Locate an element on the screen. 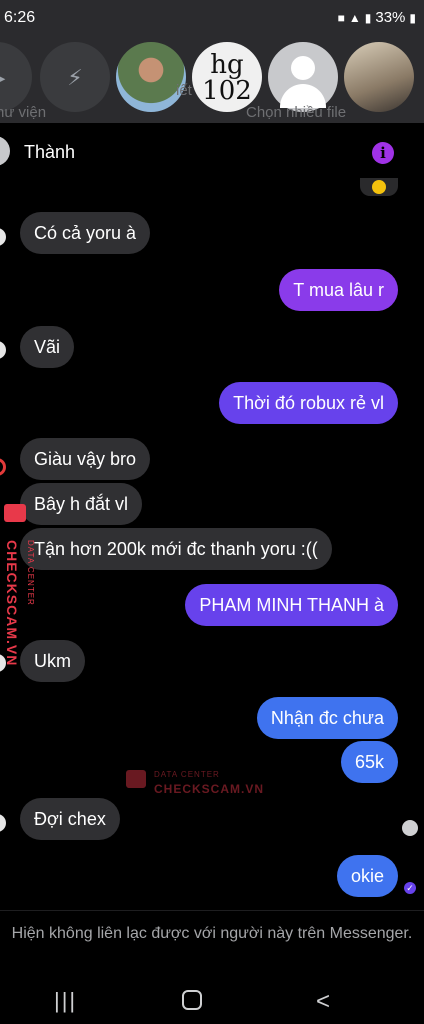  wifi-icon: ▲ is located at coordinates (354, 17).